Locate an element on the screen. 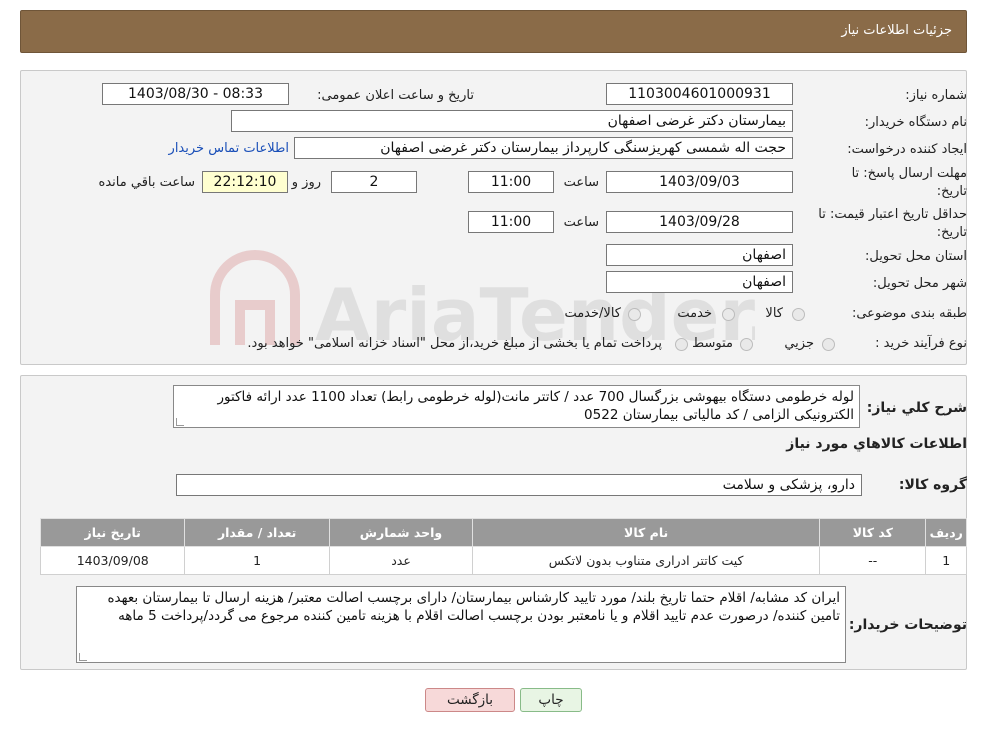 Image resolution: width=985 pixels, height=733 pixels. col-unit: واحد شمارش is located at coordinates (401, 532).